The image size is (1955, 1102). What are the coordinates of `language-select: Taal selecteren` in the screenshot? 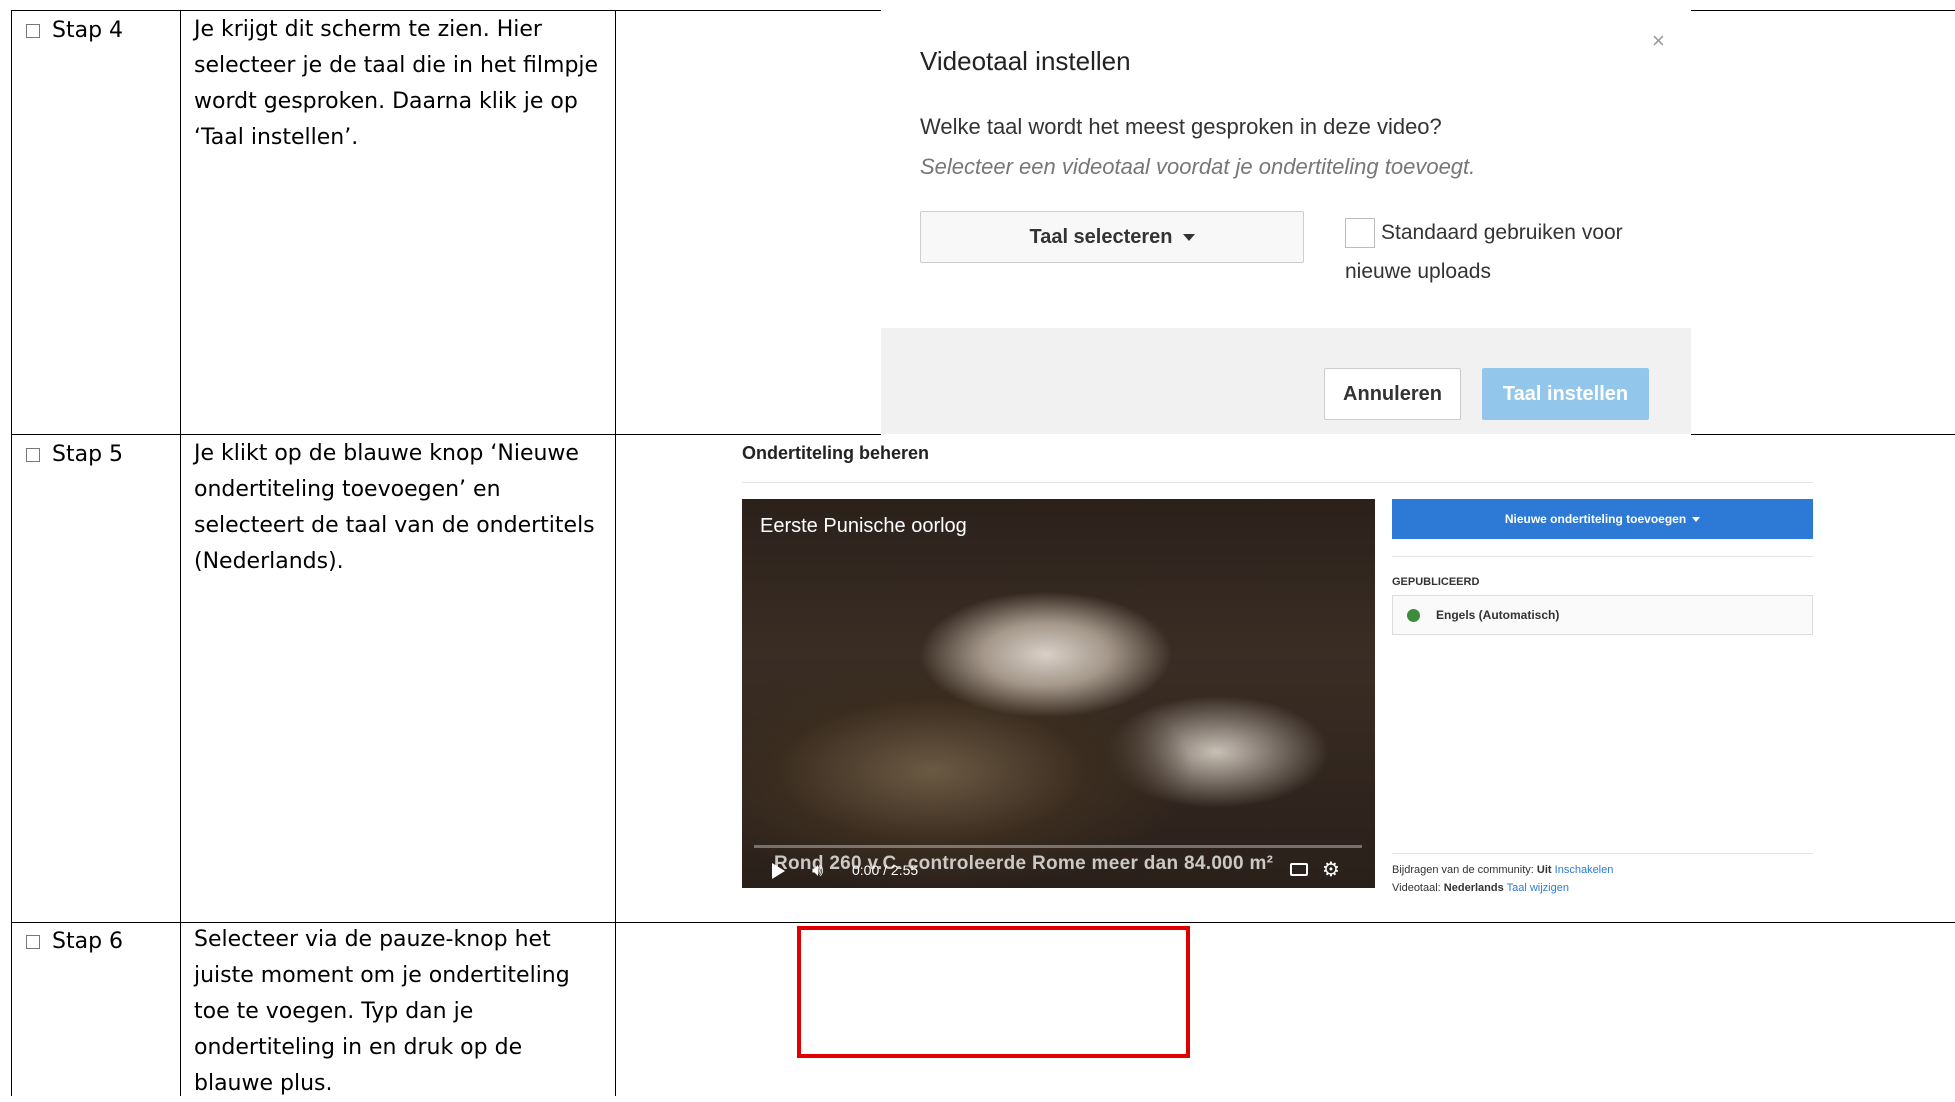 It's located at (1112, 237).